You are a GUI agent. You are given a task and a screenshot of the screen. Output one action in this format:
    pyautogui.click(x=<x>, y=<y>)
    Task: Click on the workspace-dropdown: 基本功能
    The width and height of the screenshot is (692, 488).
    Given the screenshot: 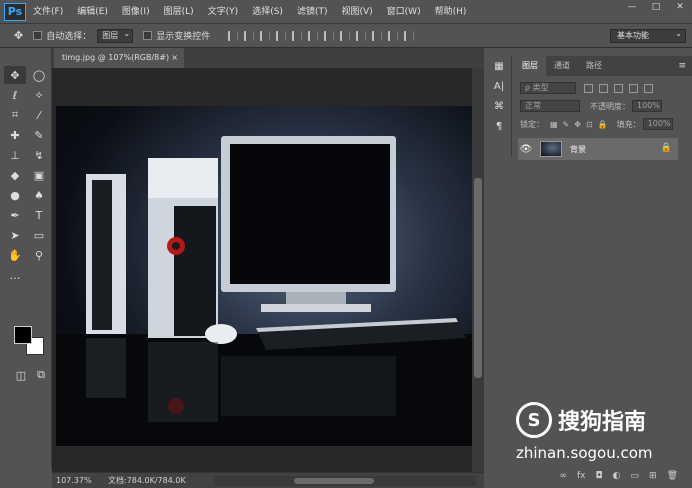 What is the action you would take?
    pyautogui.click(x=648, y=35)
    